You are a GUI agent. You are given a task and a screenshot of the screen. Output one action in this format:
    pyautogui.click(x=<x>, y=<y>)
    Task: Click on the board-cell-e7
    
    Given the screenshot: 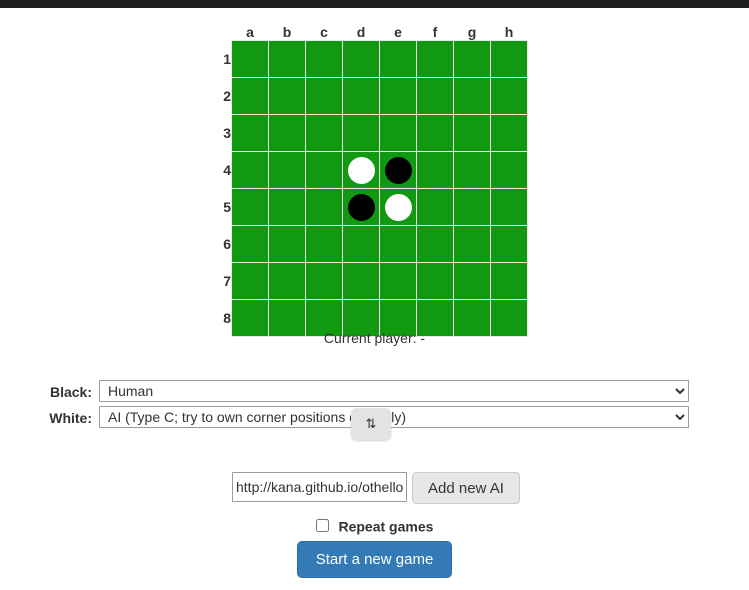 What is the action you would take?
    pyautogui.click(x=398, y=281)
    